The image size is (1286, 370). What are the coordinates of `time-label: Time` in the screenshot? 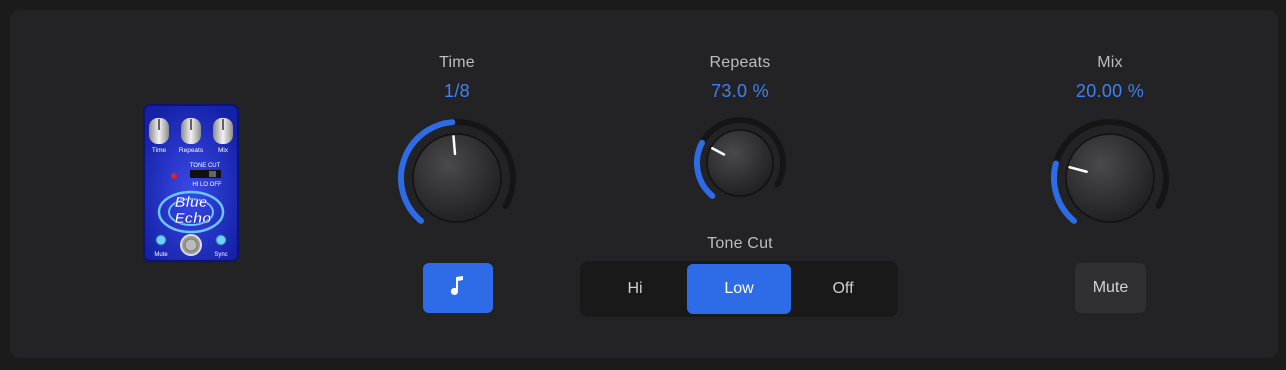 It's located at (457, 62).